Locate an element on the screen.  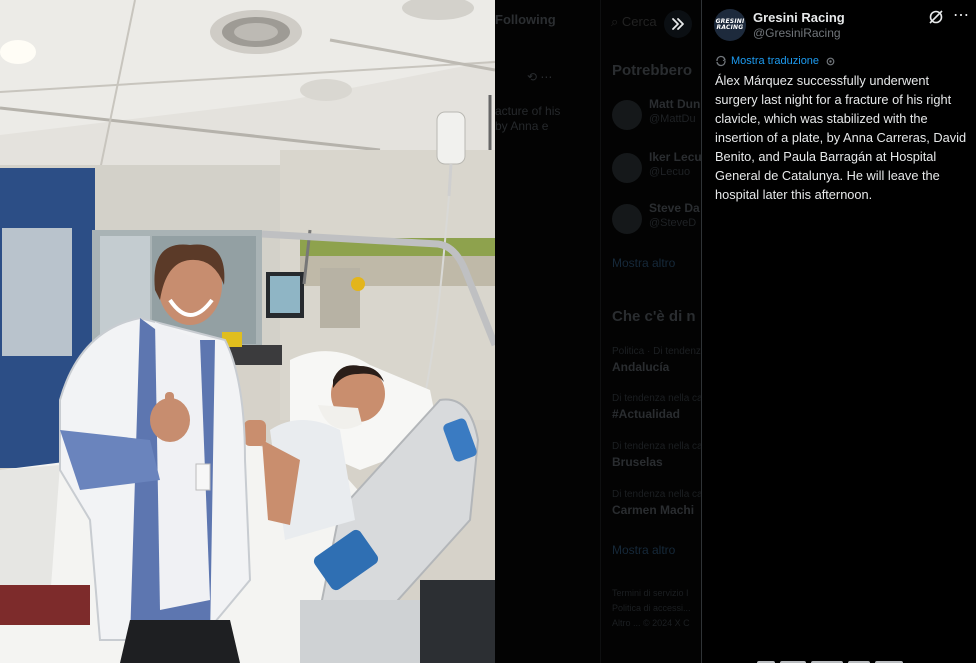
search-input: ⌕ Cerca is located at coordinates (634, 22).